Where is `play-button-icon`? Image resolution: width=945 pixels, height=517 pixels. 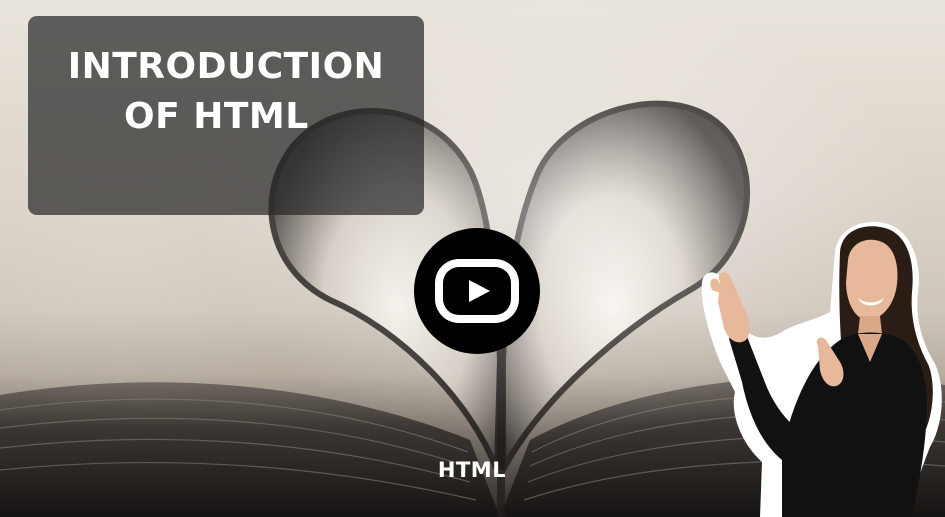
play-button-icon is located at coordinates (477, 291).